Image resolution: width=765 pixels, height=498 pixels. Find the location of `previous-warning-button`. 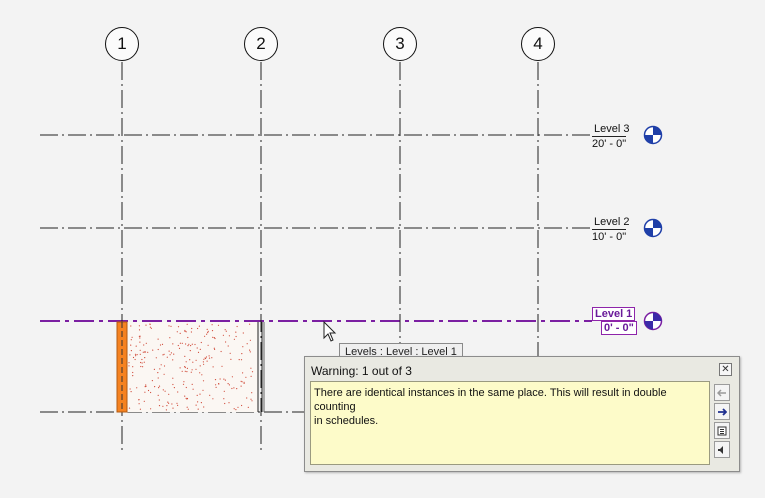

previous-warning-button is located at coordinates (722, 392).